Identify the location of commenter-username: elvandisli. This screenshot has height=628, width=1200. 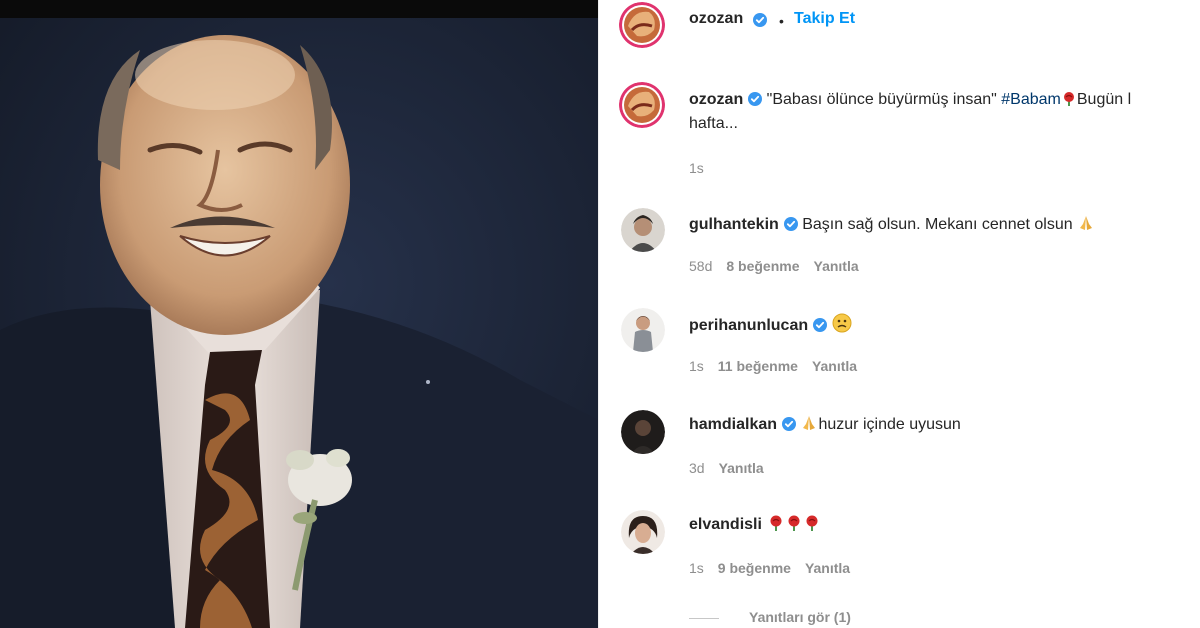
(725, 524).